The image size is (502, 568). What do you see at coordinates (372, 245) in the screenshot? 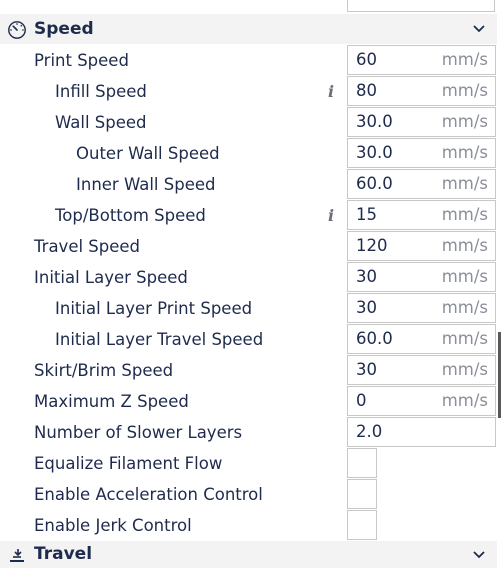
I see `field-value: 120` at bounding box center [372, 245].